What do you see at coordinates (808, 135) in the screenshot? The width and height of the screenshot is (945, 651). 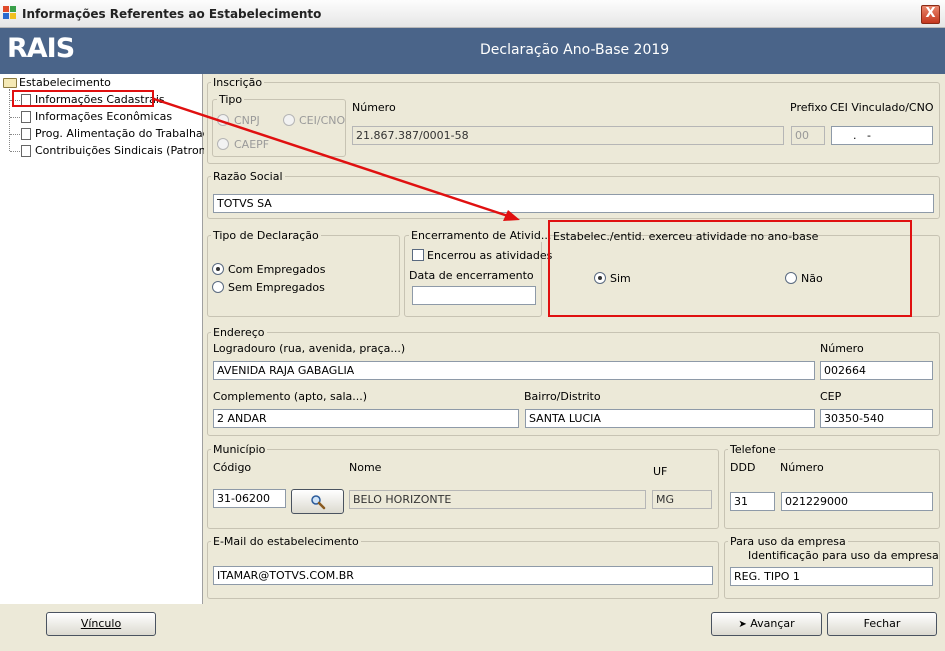 I see `prefixo-field: 00` at bounding box center [808, 135].